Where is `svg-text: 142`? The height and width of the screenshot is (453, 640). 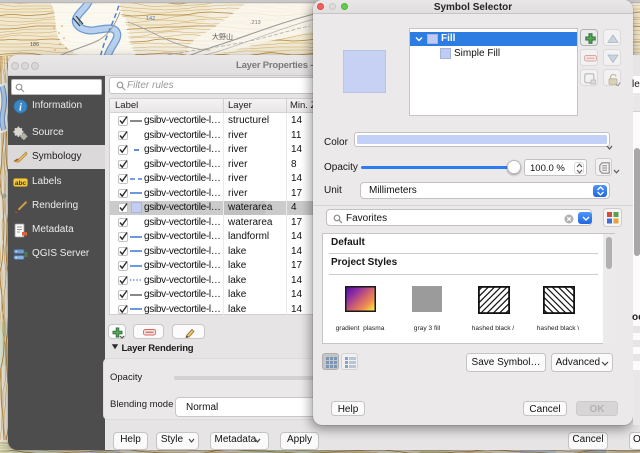
svg-text: 142 is located at coordinates (150, 19).